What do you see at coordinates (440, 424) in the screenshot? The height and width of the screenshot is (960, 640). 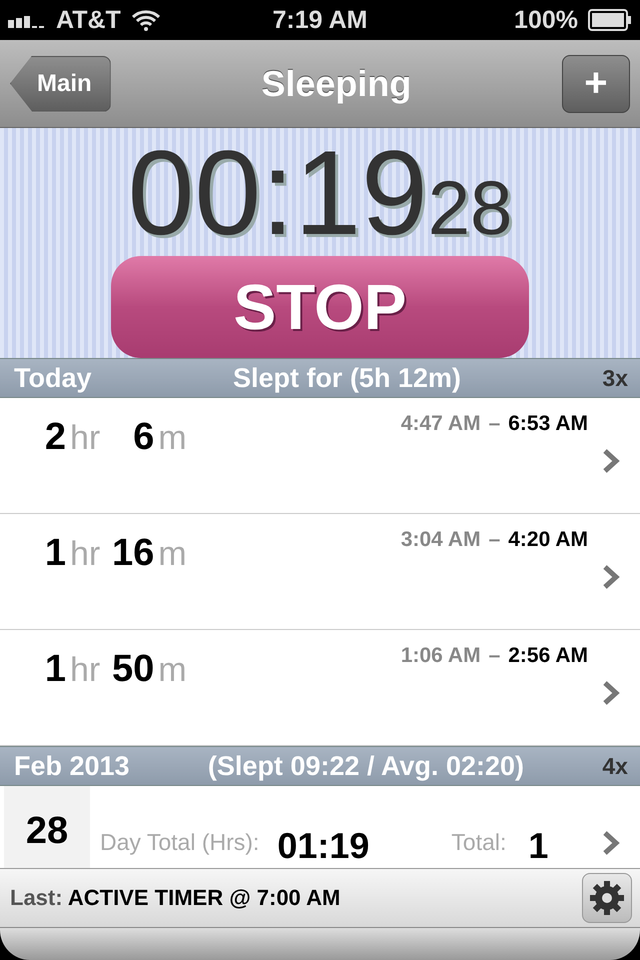 I see `start-time: 4:47 AM` at bounding box center [440, 424].